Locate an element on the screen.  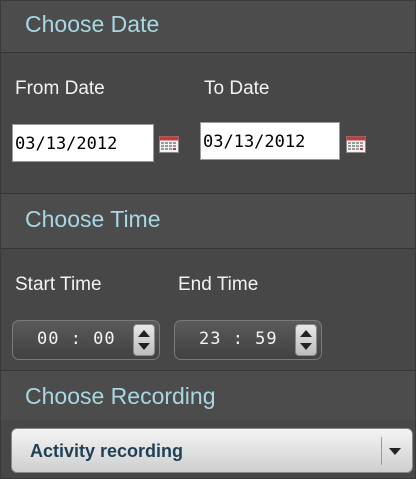
start-time-stepper: 00 is located at coordinates (86, 340).